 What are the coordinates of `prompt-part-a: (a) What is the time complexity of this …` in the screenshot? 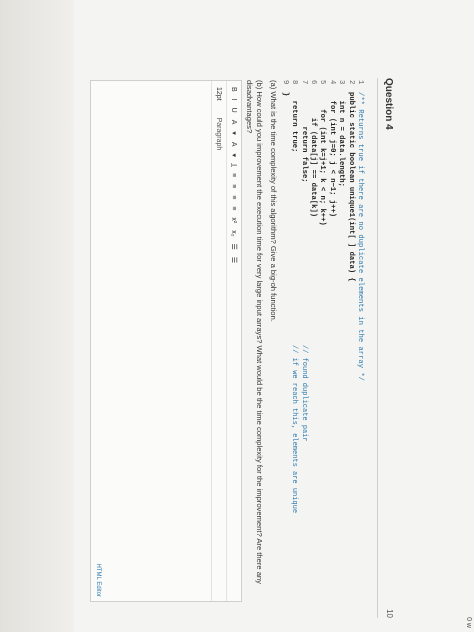 It's located at (273, 201).